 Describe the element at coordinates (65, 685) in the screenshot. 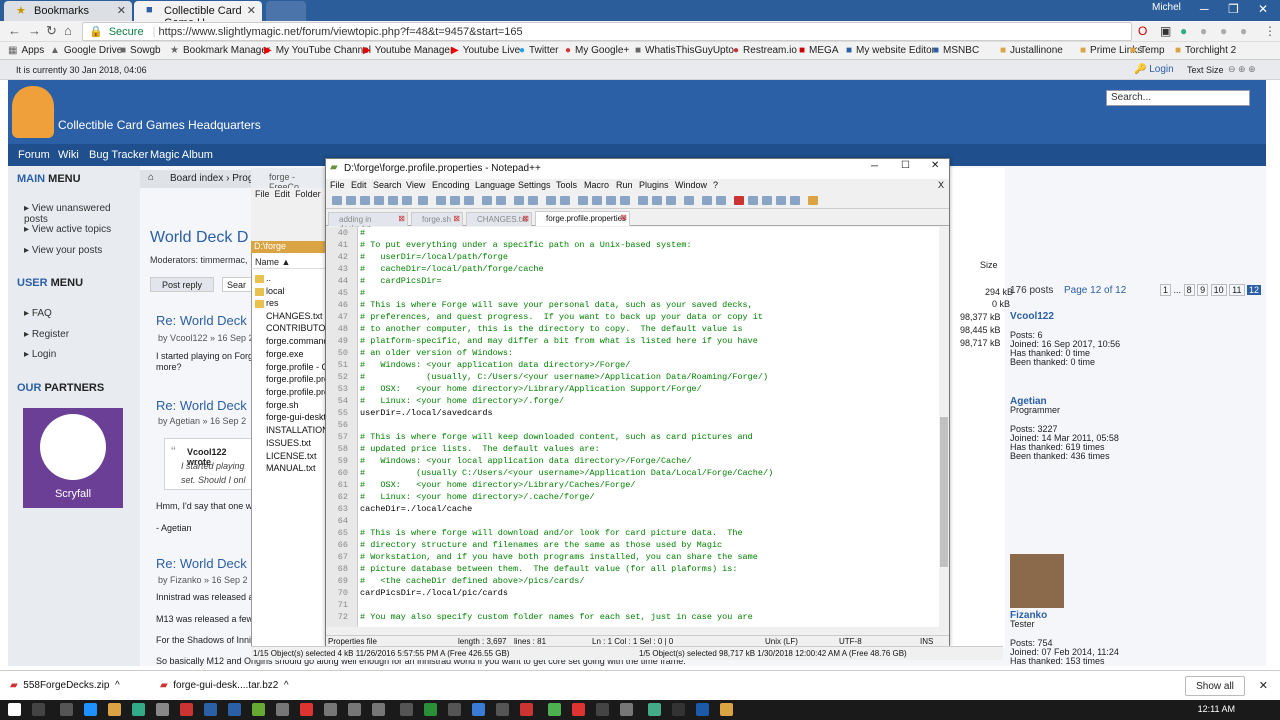

I see `download-item: ▰ 558ForgeDecks.zip ^` at that location.